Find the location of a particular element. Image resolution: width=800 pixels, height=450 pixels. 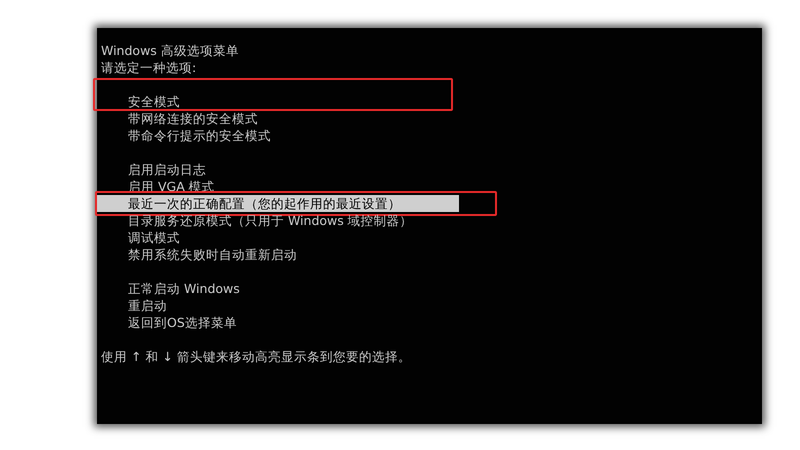

menu-title: Windows 高级选项菜单 is located at coordinates (170, 50).